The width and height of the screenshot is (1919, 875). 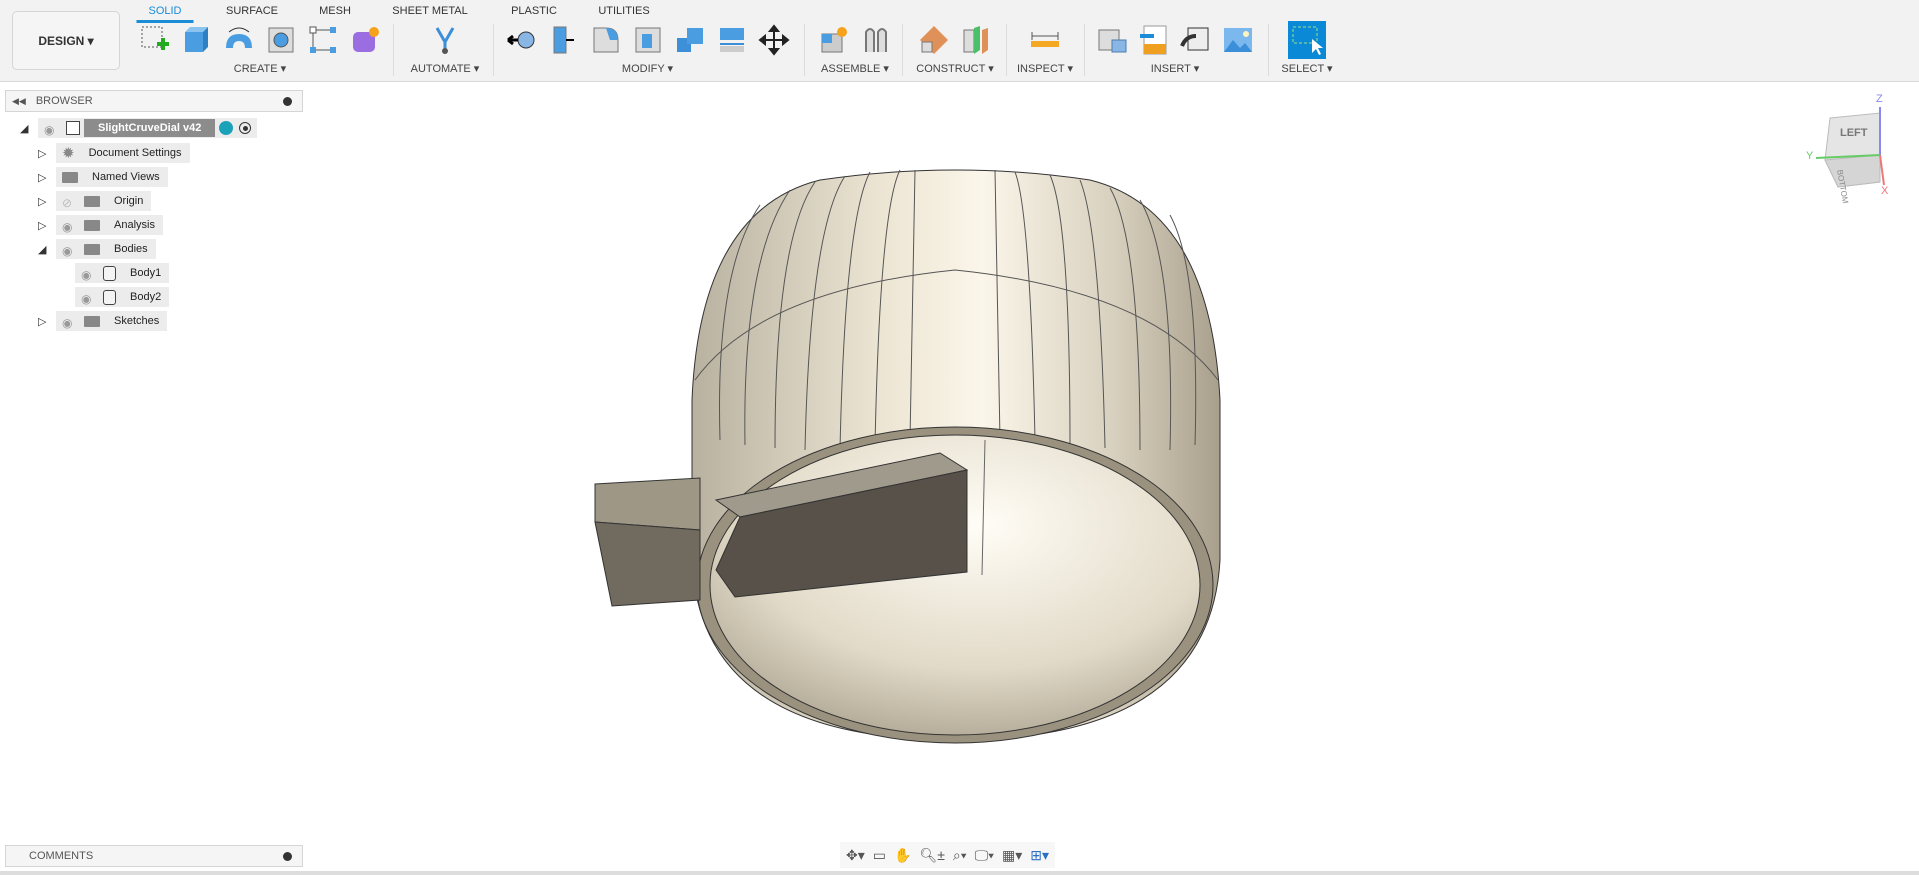 What do you see at coordinates (902, 855) in the screenshot?
I see `pan-hand-icon: ✋` at bounding box center [902, 855].